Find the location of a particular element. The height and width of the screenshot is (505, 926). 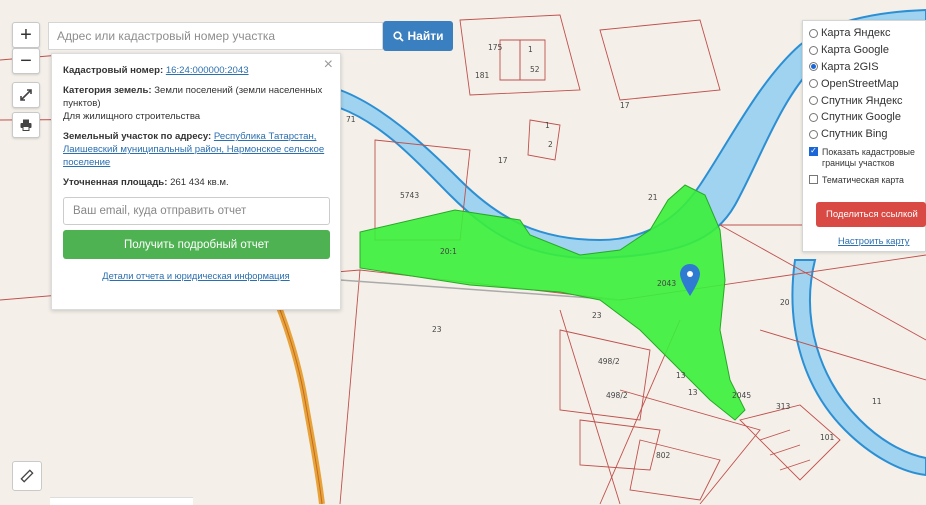

lot-label: 2045 is located at coordinates (741, 395).